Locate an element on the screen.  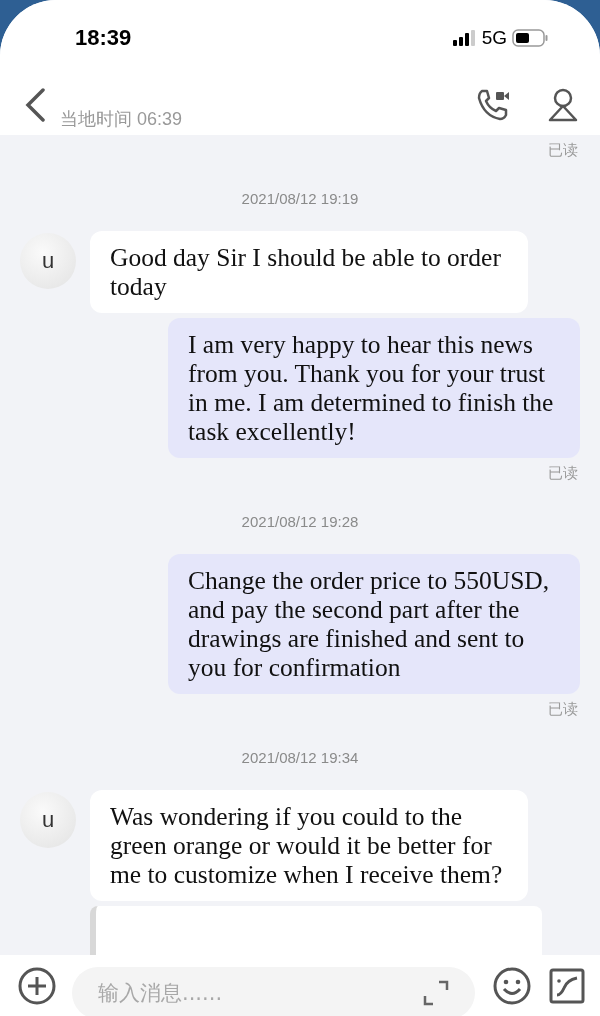
profile-icon is located at coordinates (563, 105).